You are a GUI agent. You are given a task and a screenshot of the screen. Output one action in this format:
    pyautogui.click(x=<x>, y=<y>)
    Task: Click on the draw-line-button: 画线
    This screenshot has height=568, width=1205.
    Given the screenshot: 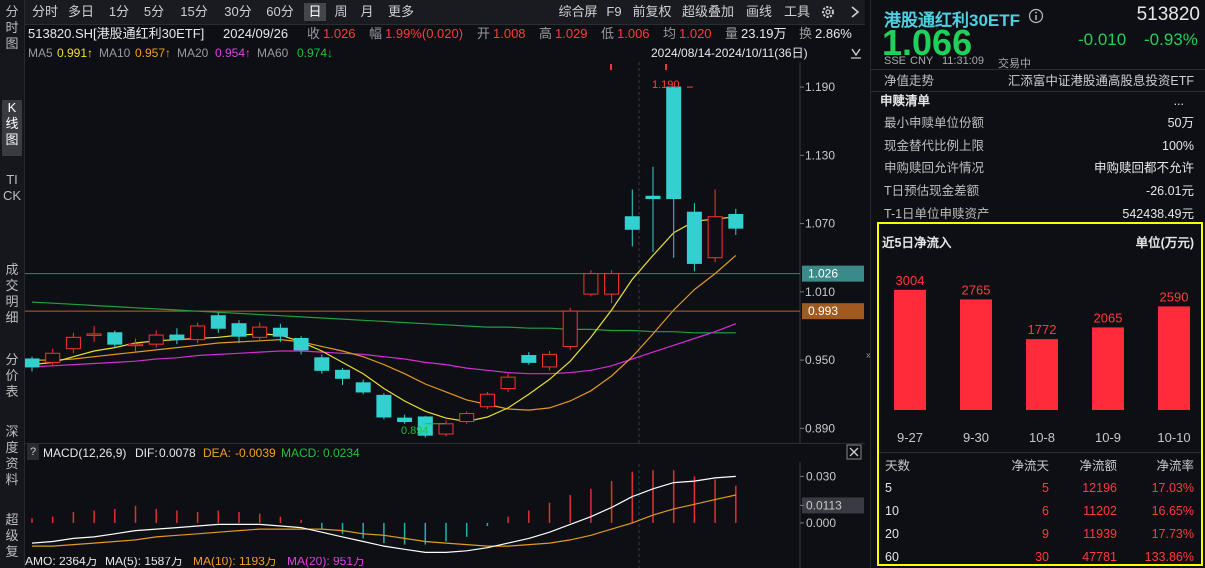 What is the action you would take?
    pyautogui.click(x=759, y=12)
    